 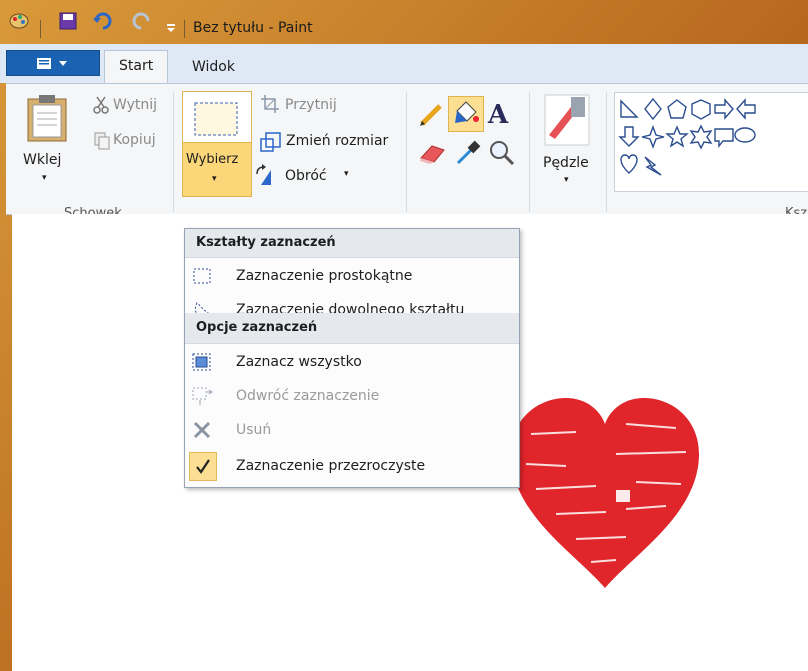 I want to click on magnifier-icon, so click(x=502, y=155).